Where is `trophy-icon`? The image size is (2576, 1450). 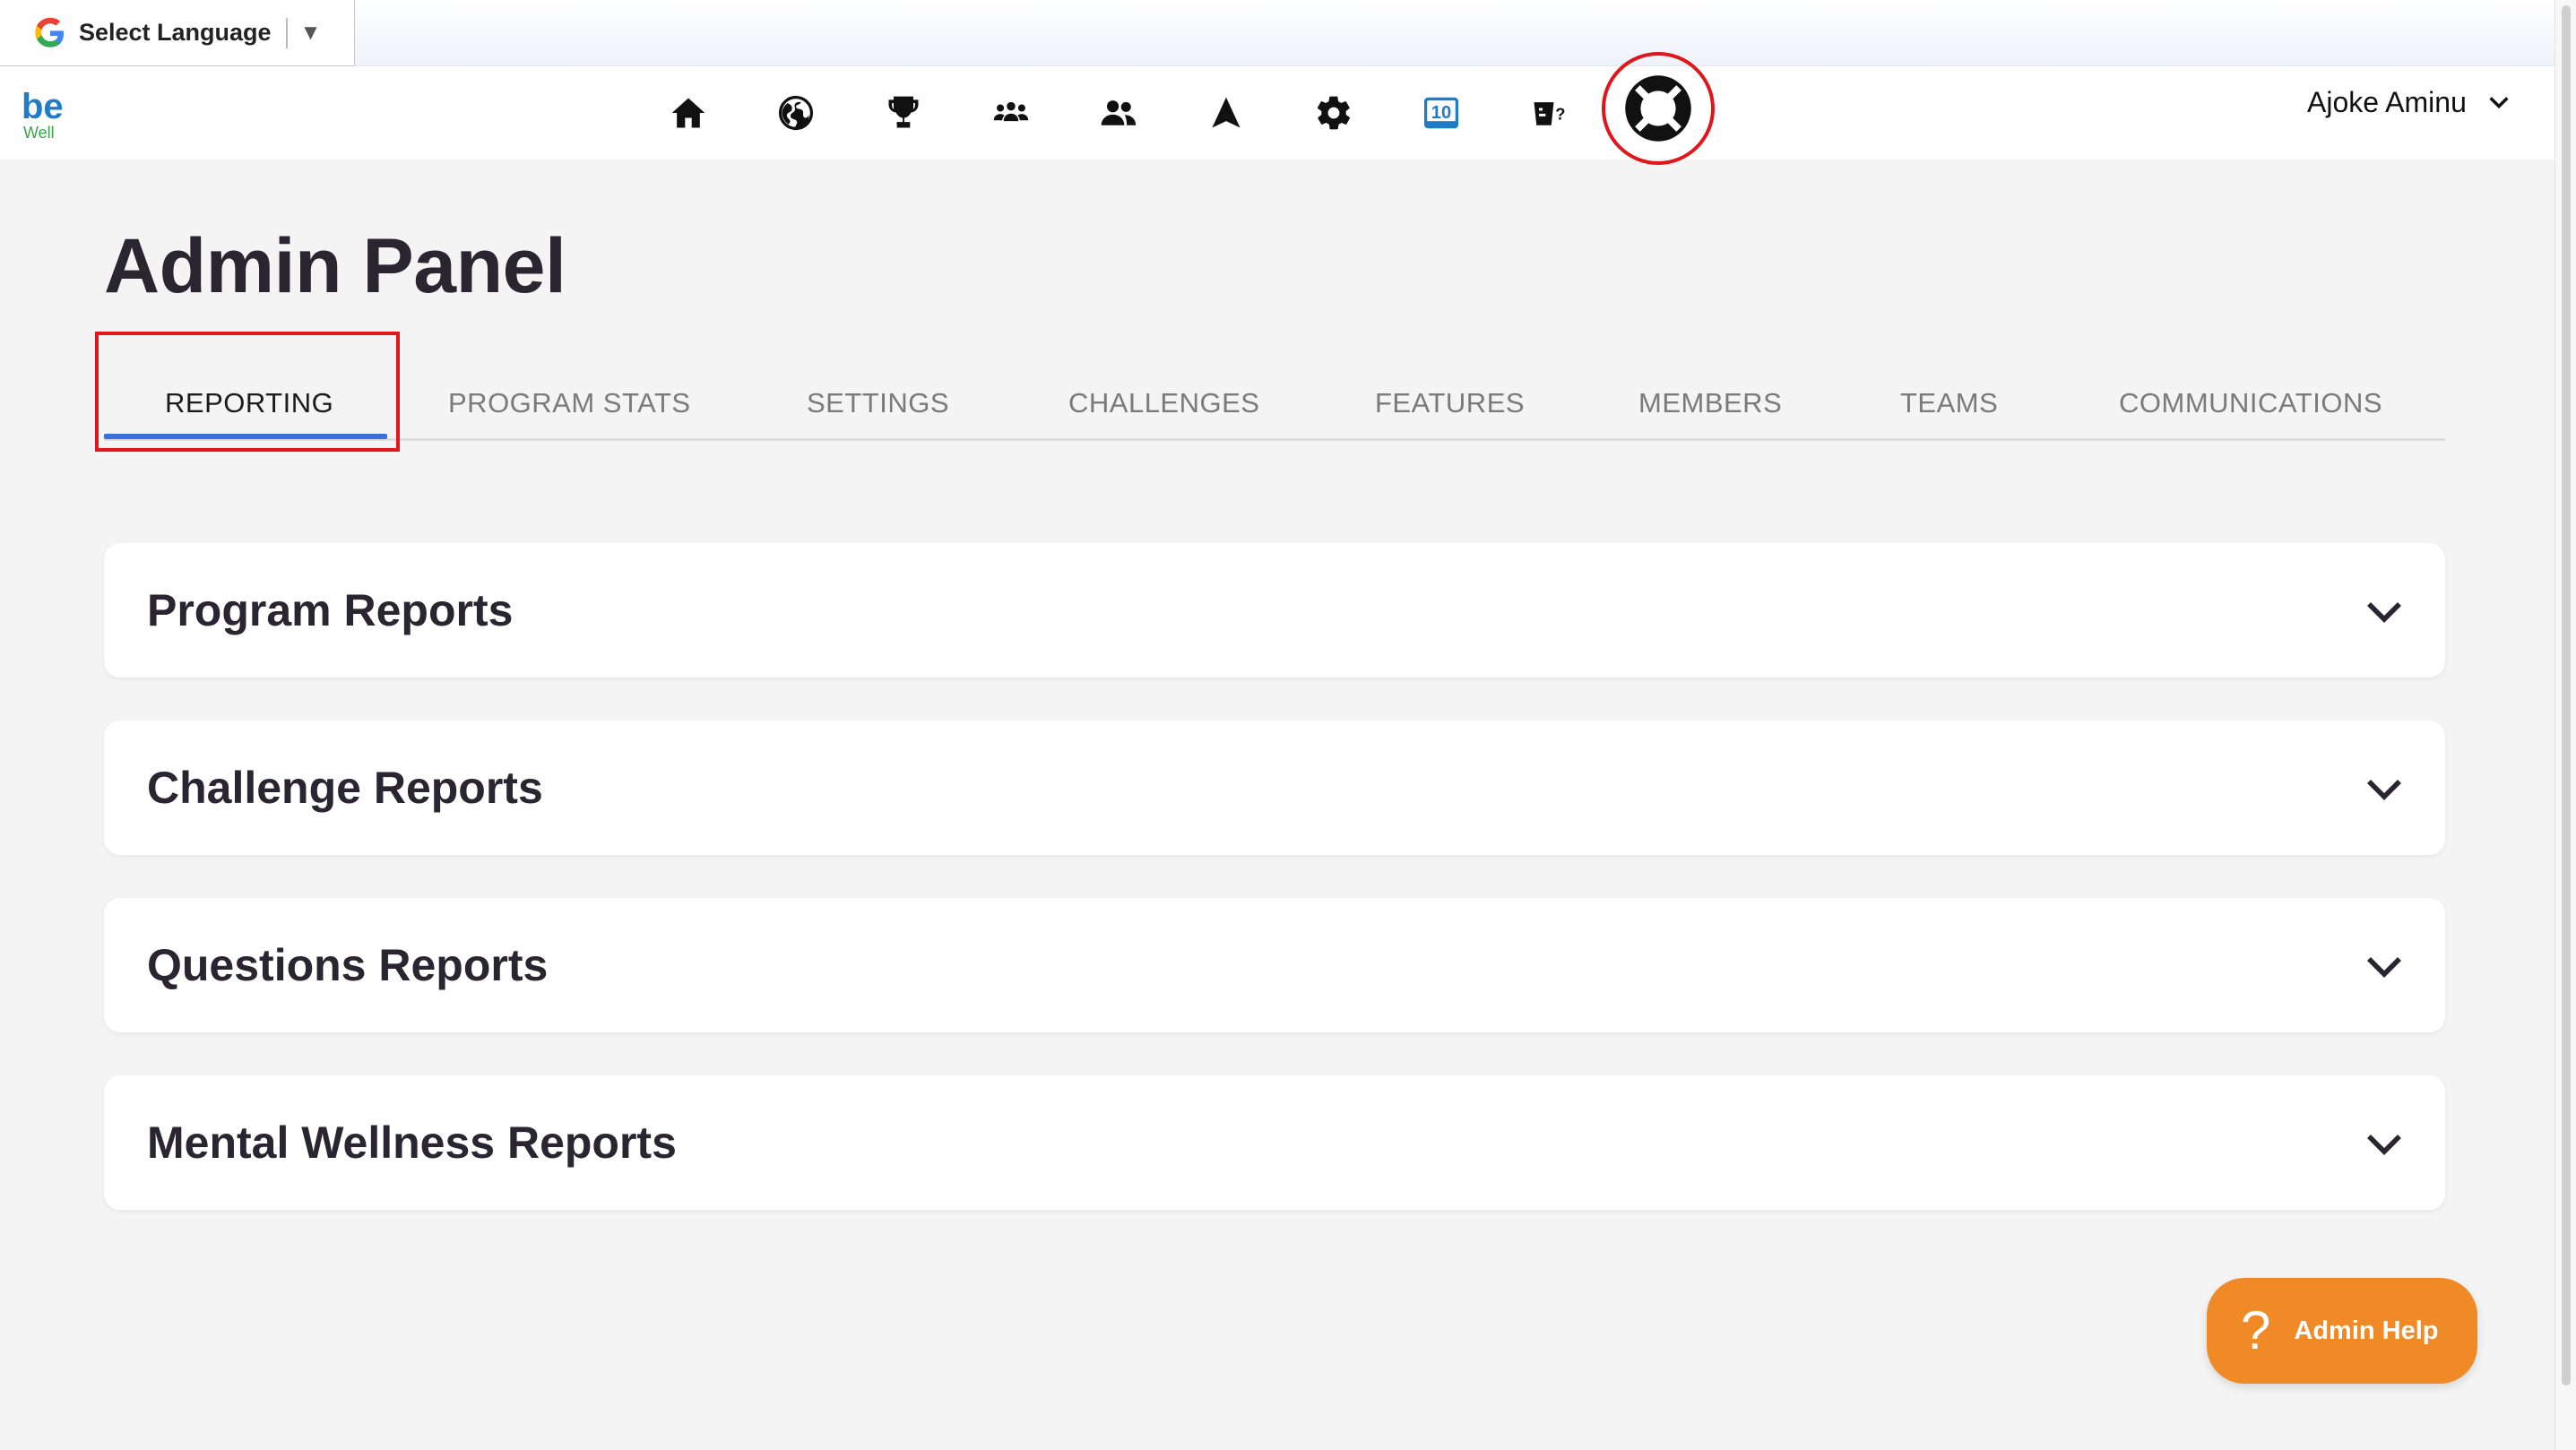
trophy-icon is located at coordinates (903, 112).